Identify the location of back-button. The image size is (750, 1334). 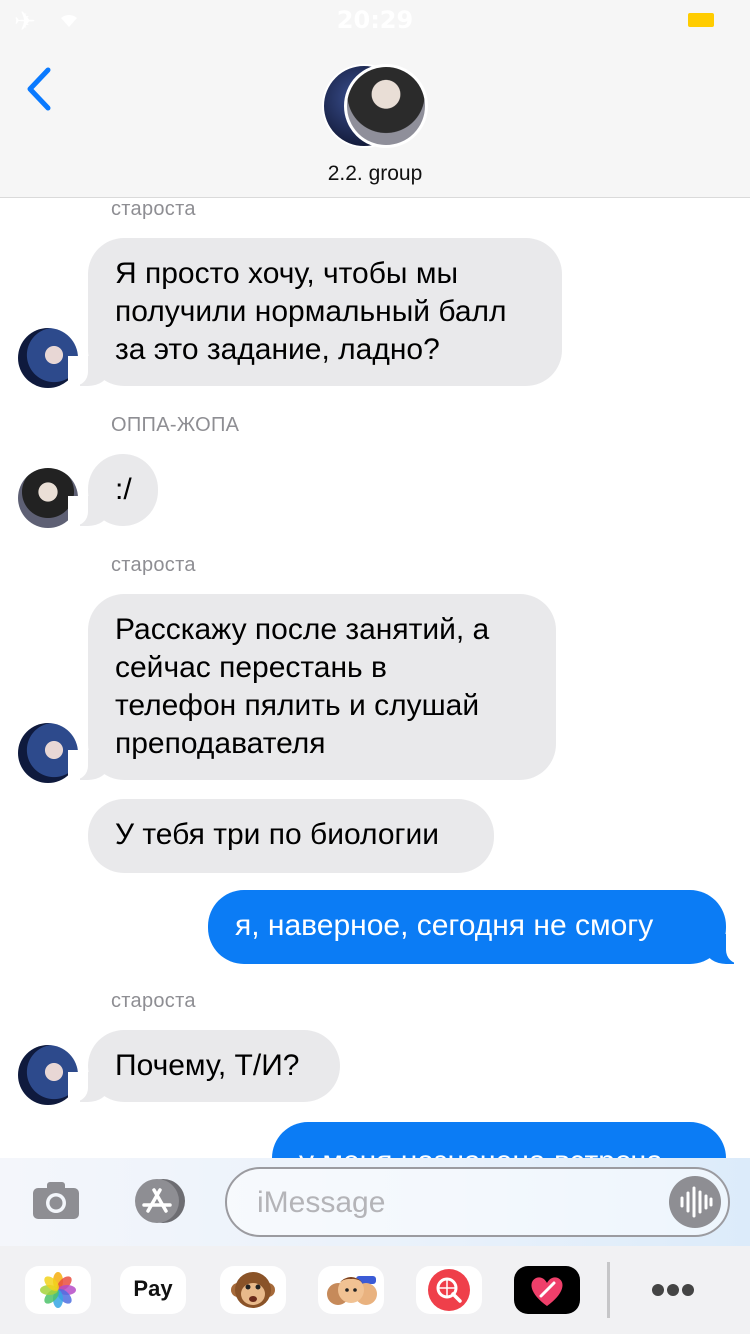
(42, 89).